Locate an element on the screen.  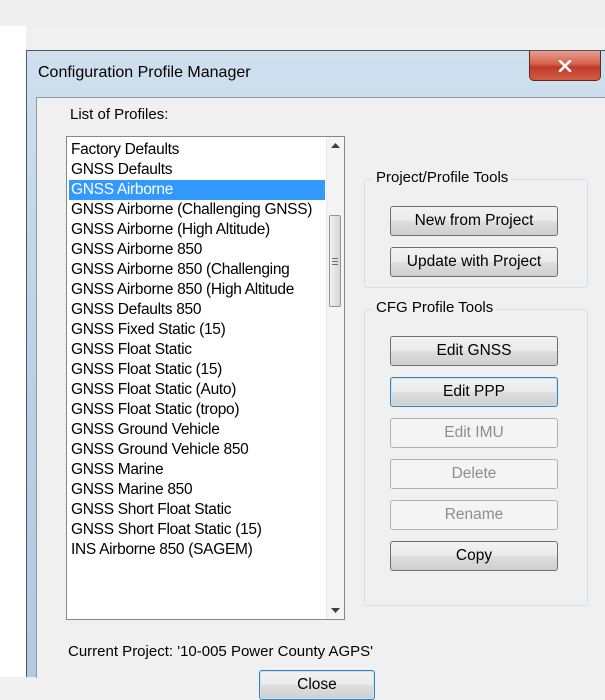
profile-list-item: GNSS Defaults 850 is located at coordinates (197, 310).